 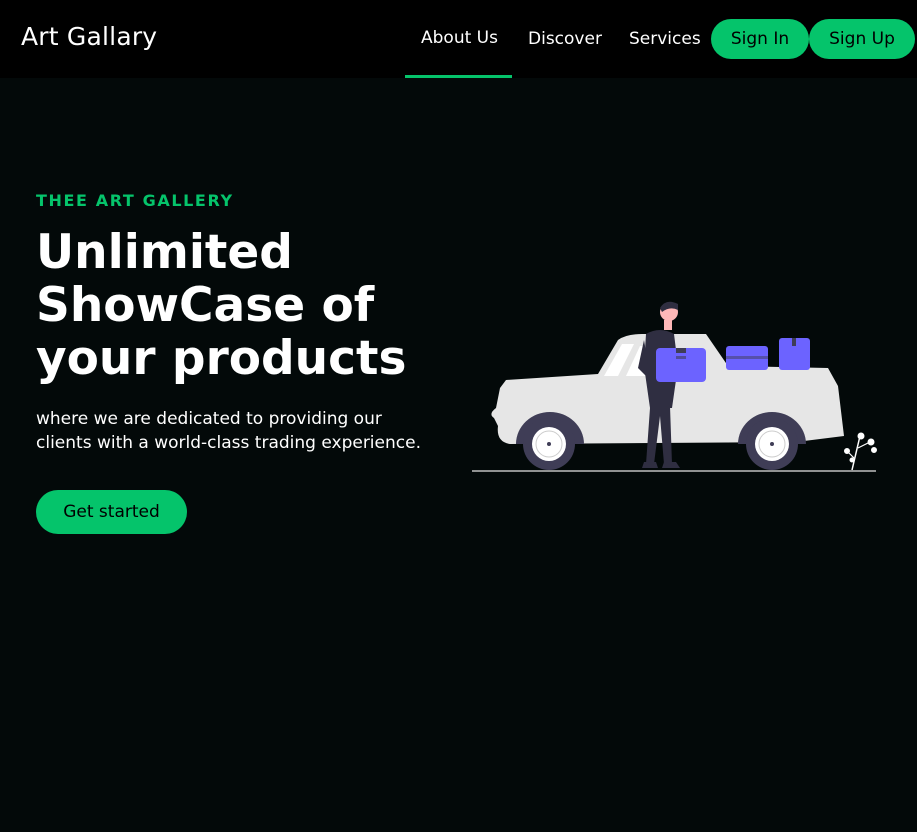 What do you see at coordinates (135, 200) in the screenshot?
I see `hero-eyebrow: THEE ART GALLERY` at bounding box center [135, 200].